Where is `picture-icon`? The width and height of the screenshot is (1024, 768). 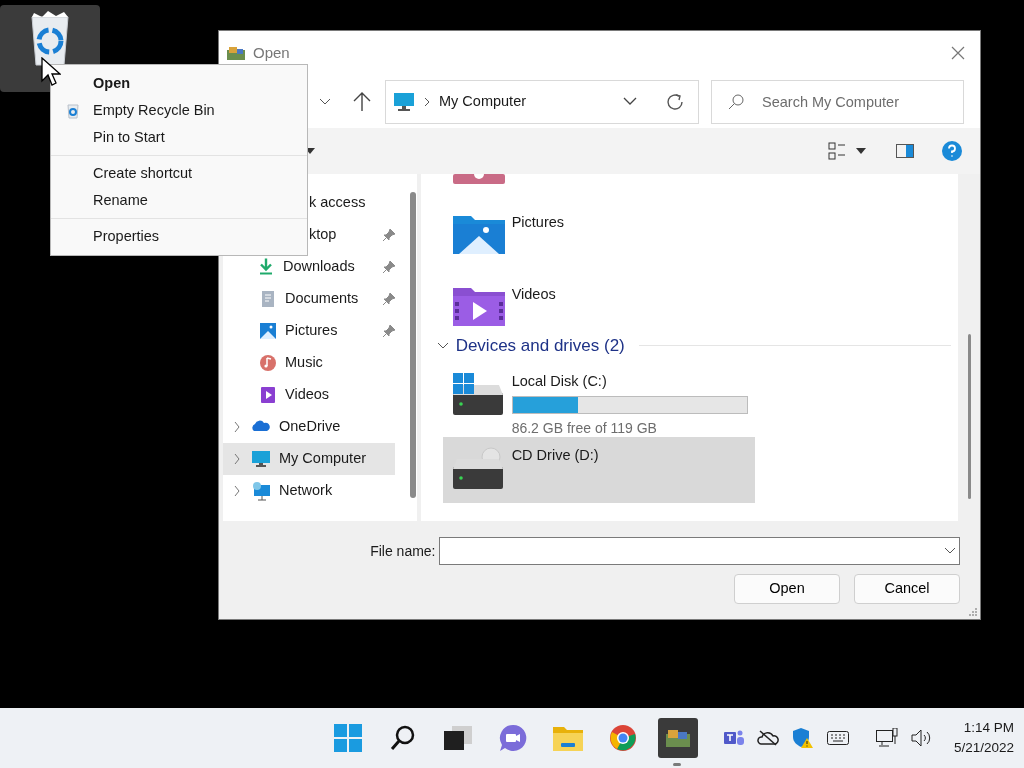
picture-icon is located at coordinates (268, 330).